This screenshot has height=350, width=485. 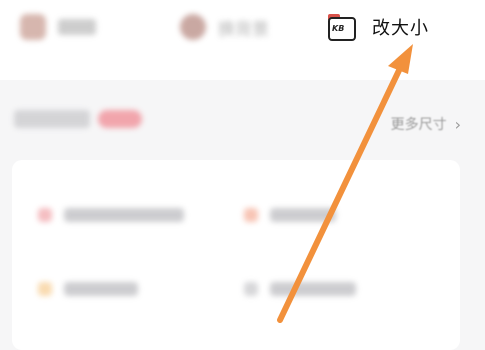 I want to click on section-badge, so click(x=120, y=119).